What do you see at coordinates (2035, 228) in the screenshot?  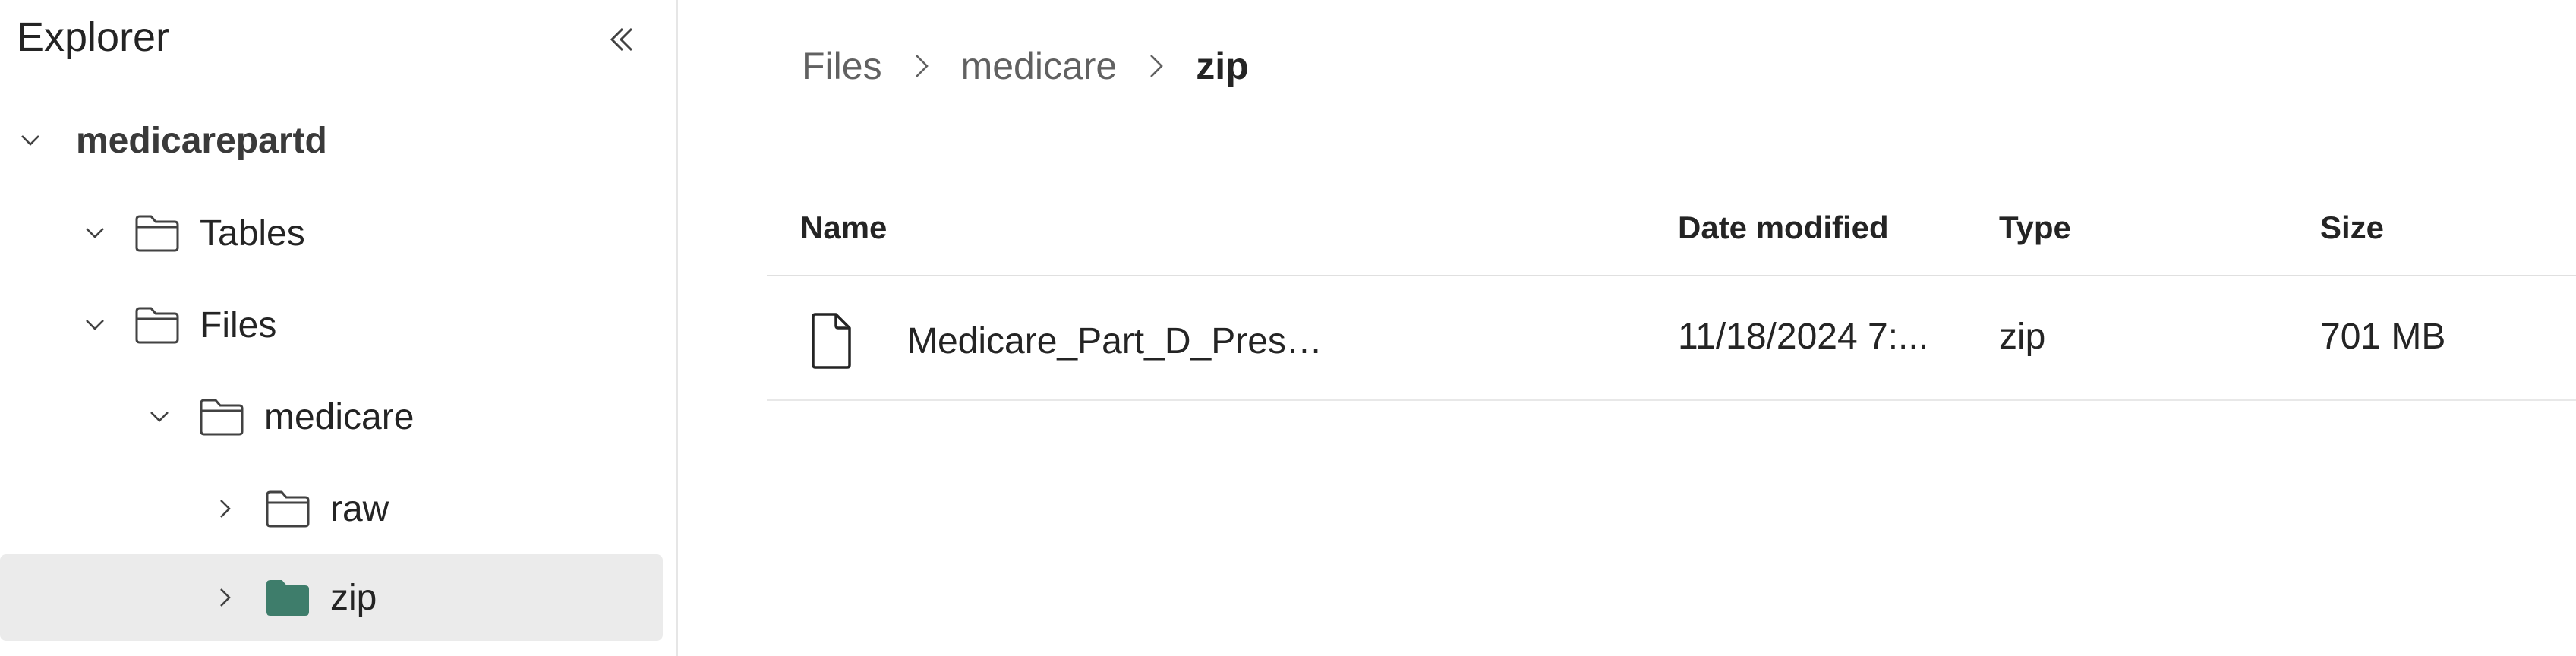 I see `column-header-type: Type` at bounding box center [2035, 228].